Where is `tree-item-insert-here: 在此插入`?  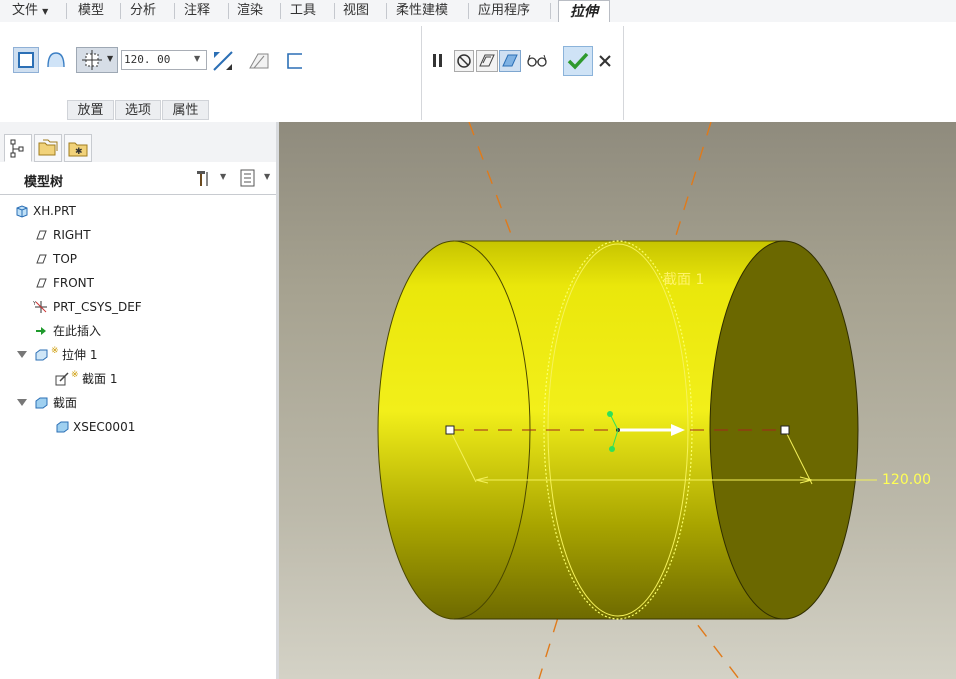
tree-item-insert-here: 在此插入 is located at coordinates (135, 331).